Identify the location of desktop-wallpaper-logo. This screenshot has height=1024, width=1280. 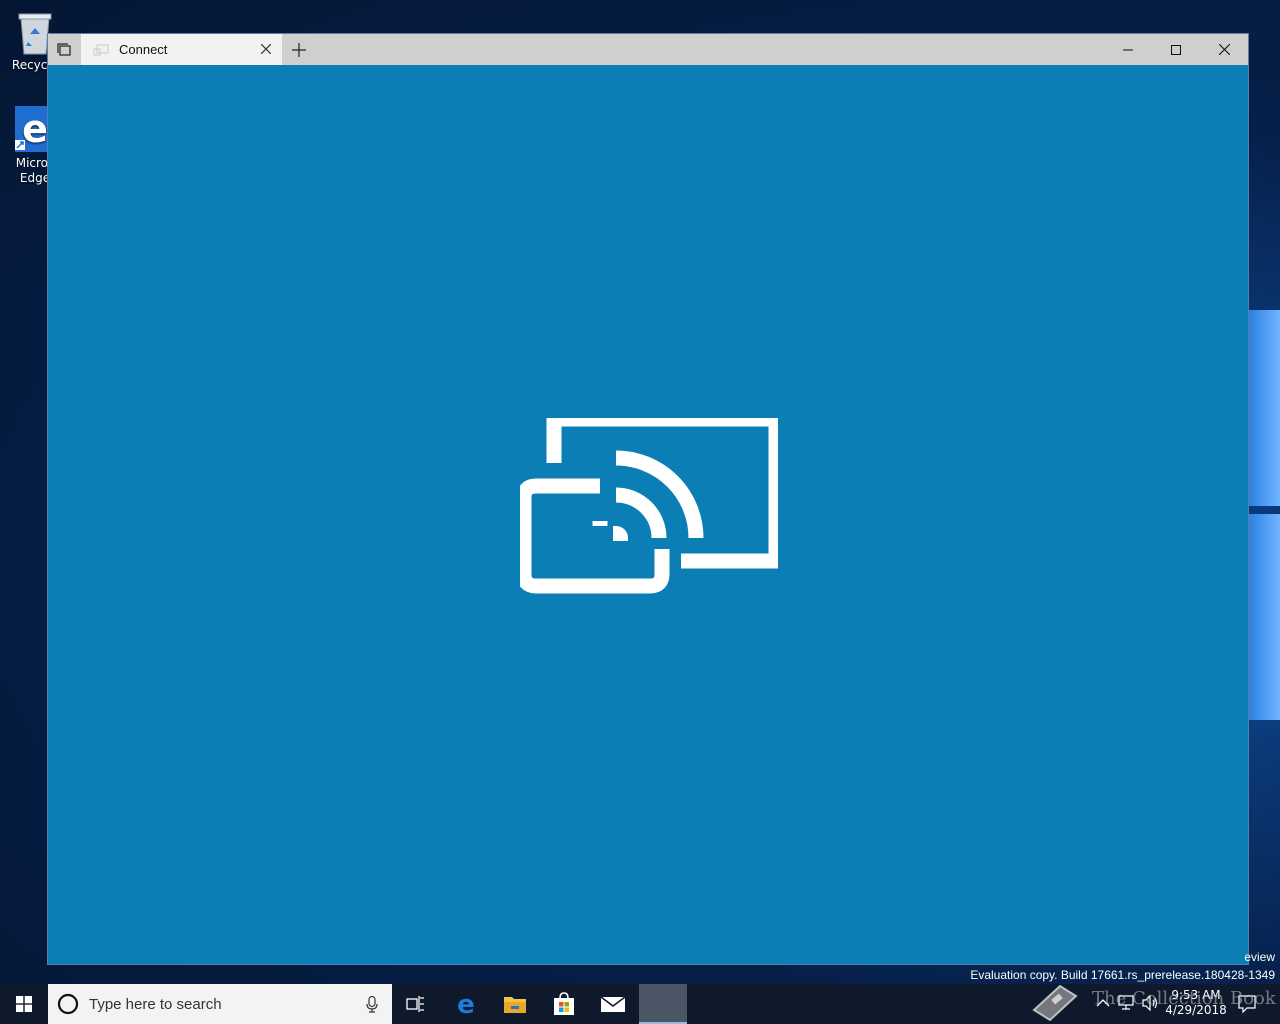
(1264, 515).